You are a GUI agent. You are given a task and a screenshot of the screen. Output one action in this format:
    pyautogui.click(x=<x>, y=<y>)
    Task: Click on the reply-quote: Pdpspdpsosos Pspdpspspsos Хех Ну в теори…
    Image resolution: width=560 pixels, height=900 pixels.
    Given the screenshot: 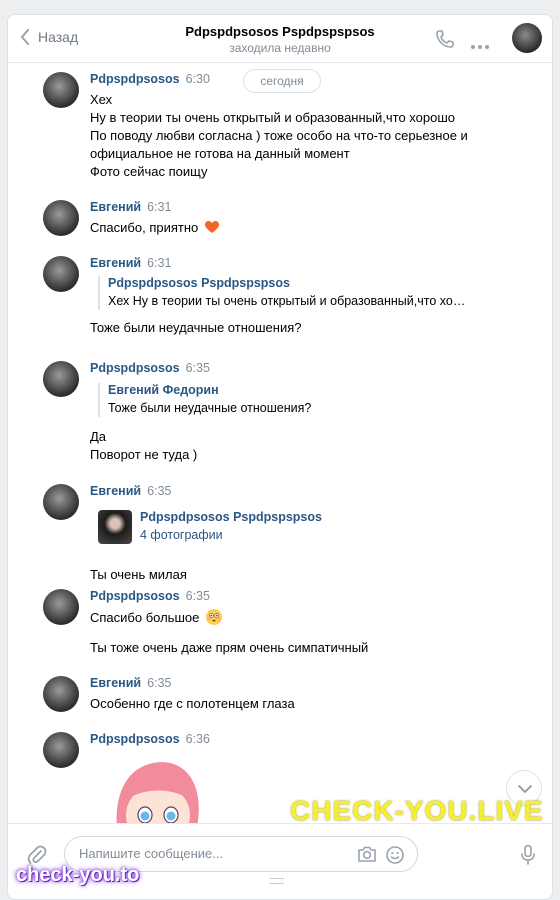 What is the action you would take?
    pyautogui.click(x=281, y=293)
    